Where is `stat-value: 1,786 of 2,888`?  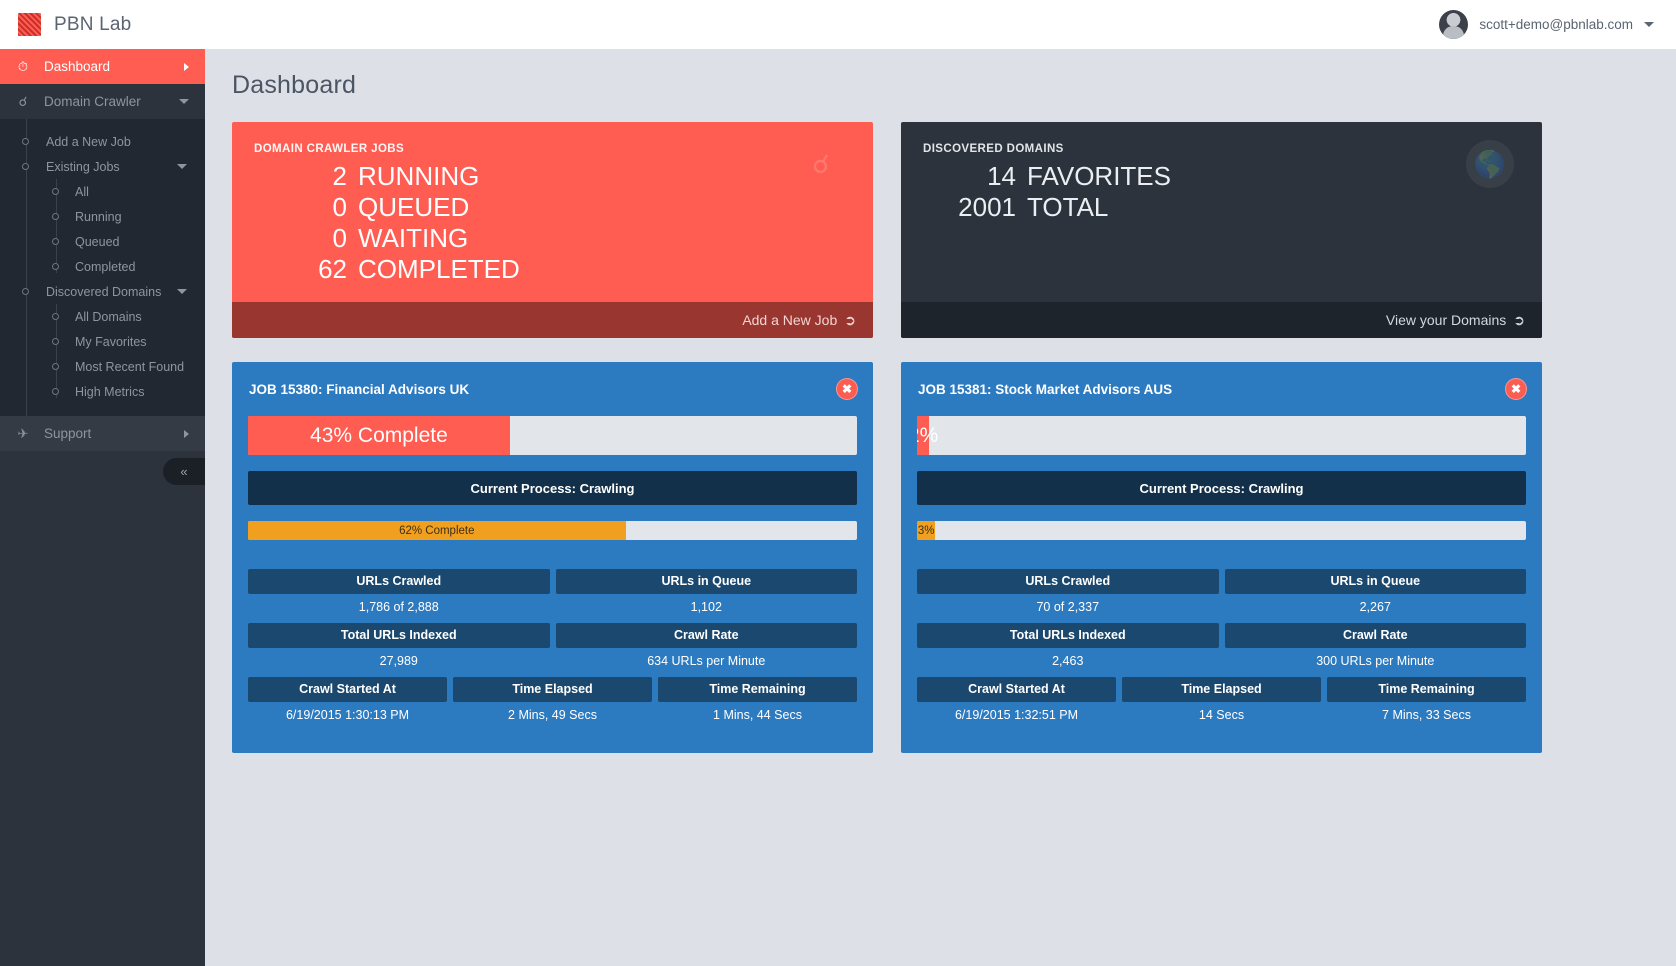 stat-value: 1,786 of 2,888 is located at coordinates (398, 607).